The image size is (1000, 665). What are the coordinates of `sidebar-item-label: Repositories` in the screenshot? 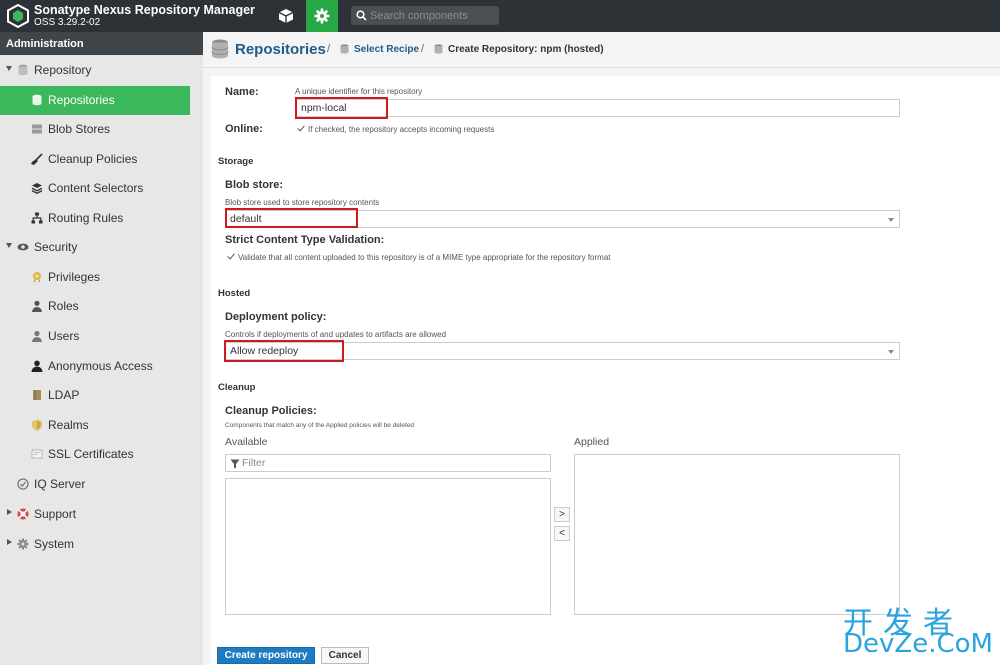 It's located at (81, 100).